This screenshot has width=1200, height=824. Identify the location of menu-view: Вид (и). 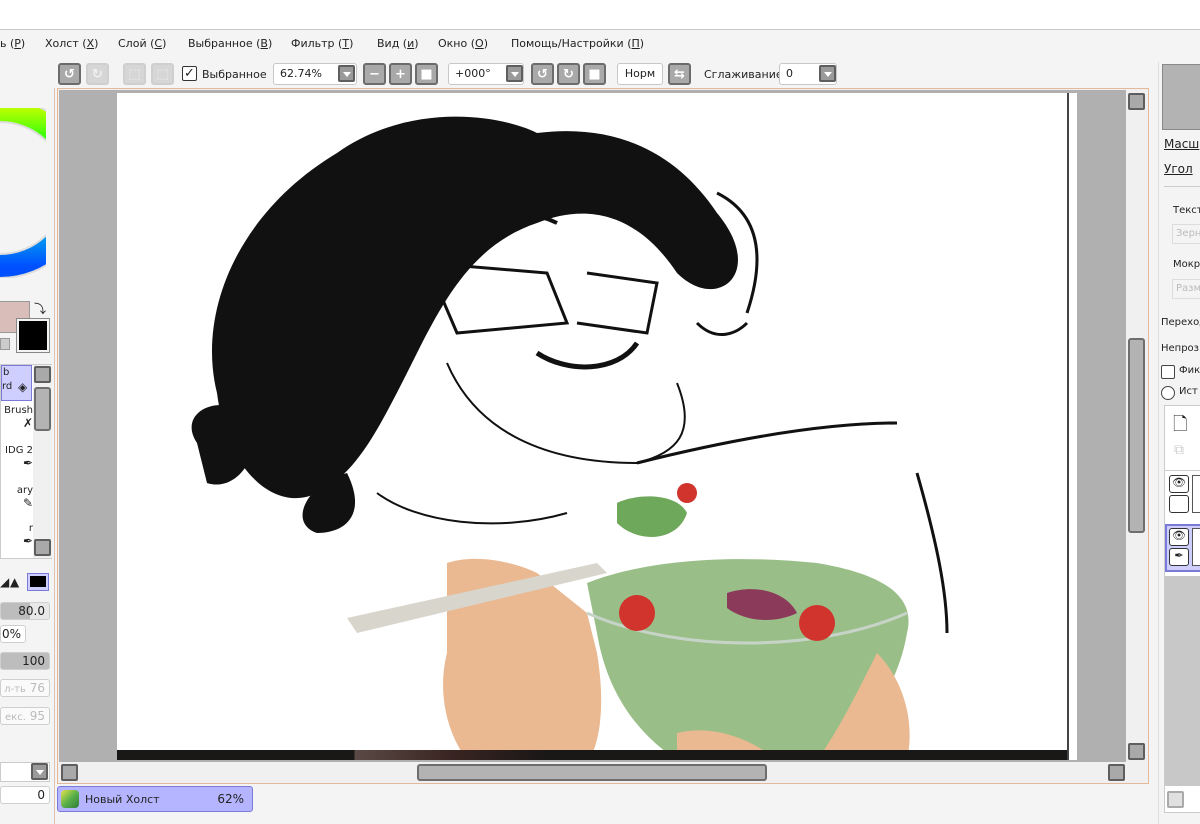
(398, 43).